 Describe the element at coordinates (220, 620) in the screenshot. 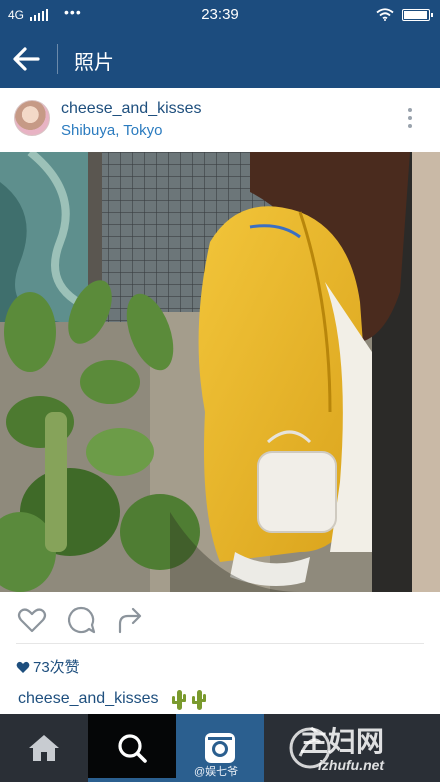

I see `post-actions` at that location.